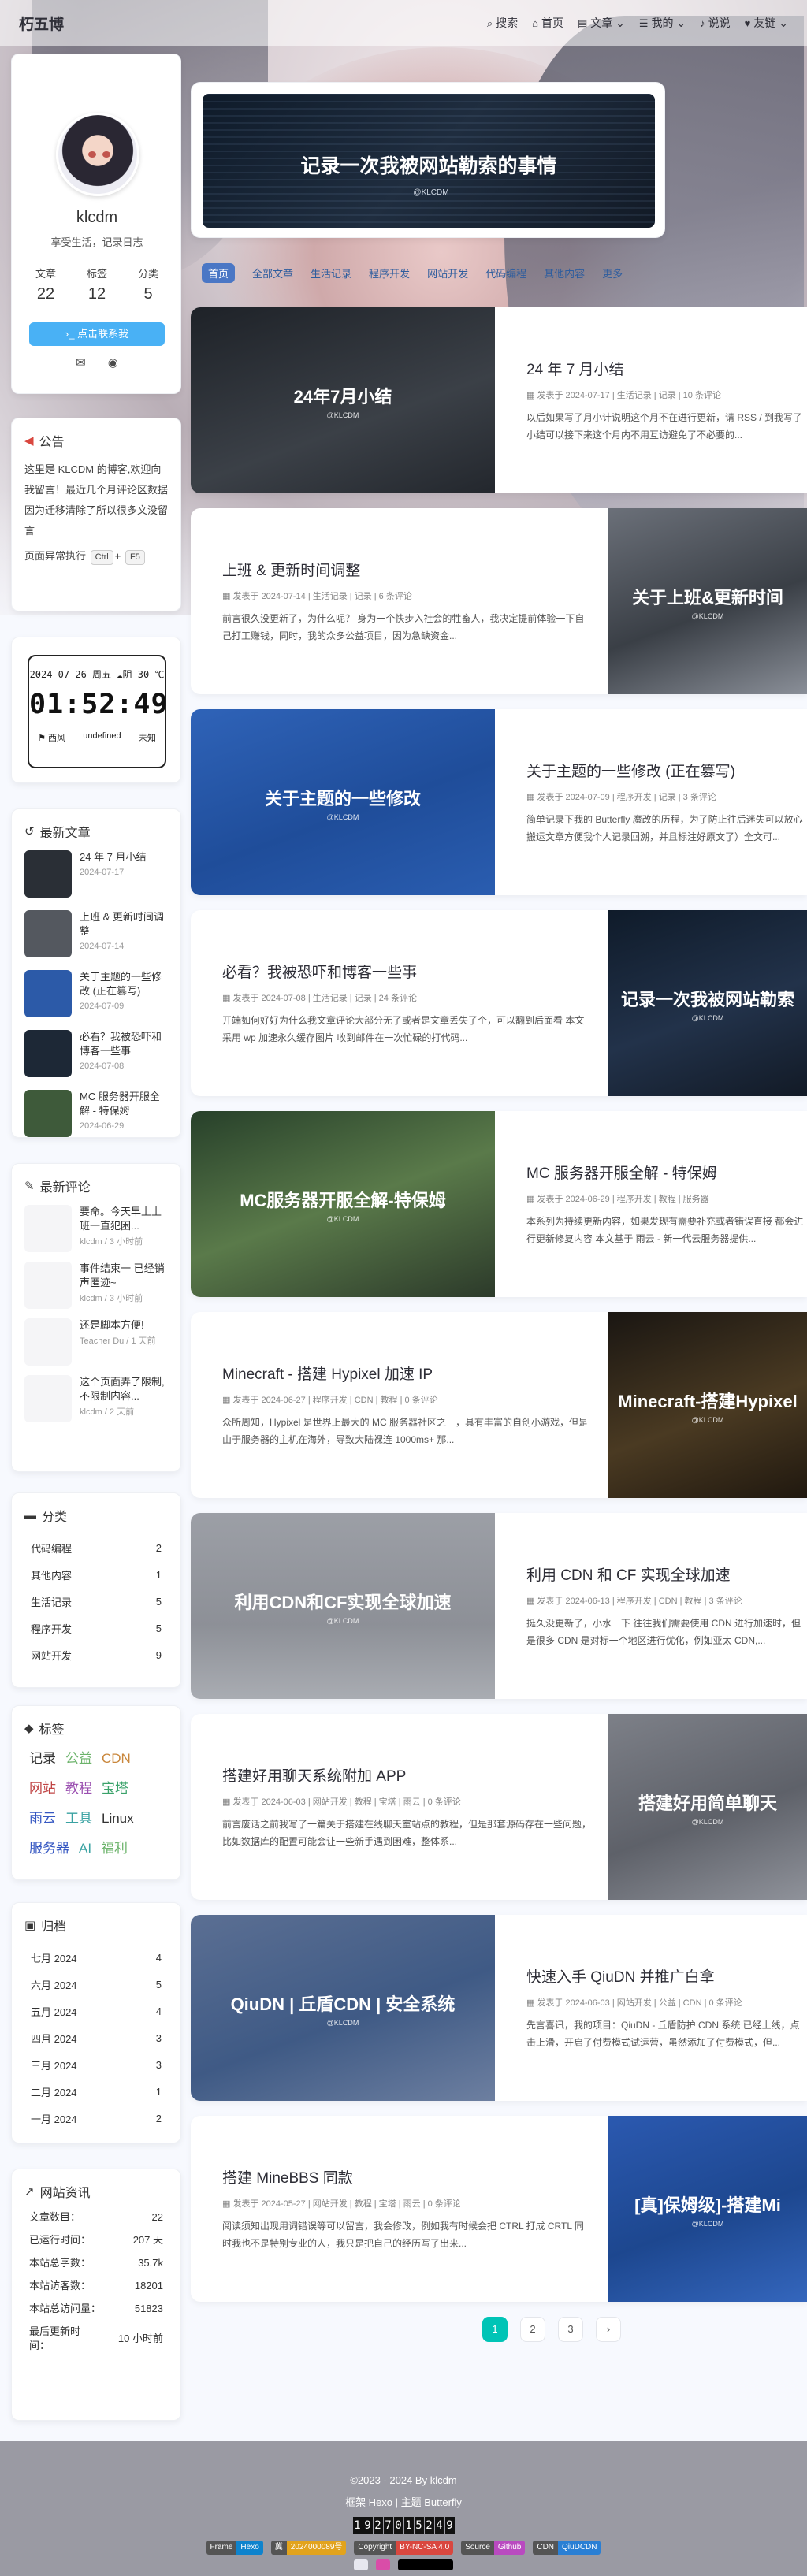 The width and height of the screenshot is (807, 2576). What do you see at coordinates (666, 770) in the screenshot?
I see `post-title: 关于主题的一些修改 (正在篡写)` at bounding box center [666, 770].